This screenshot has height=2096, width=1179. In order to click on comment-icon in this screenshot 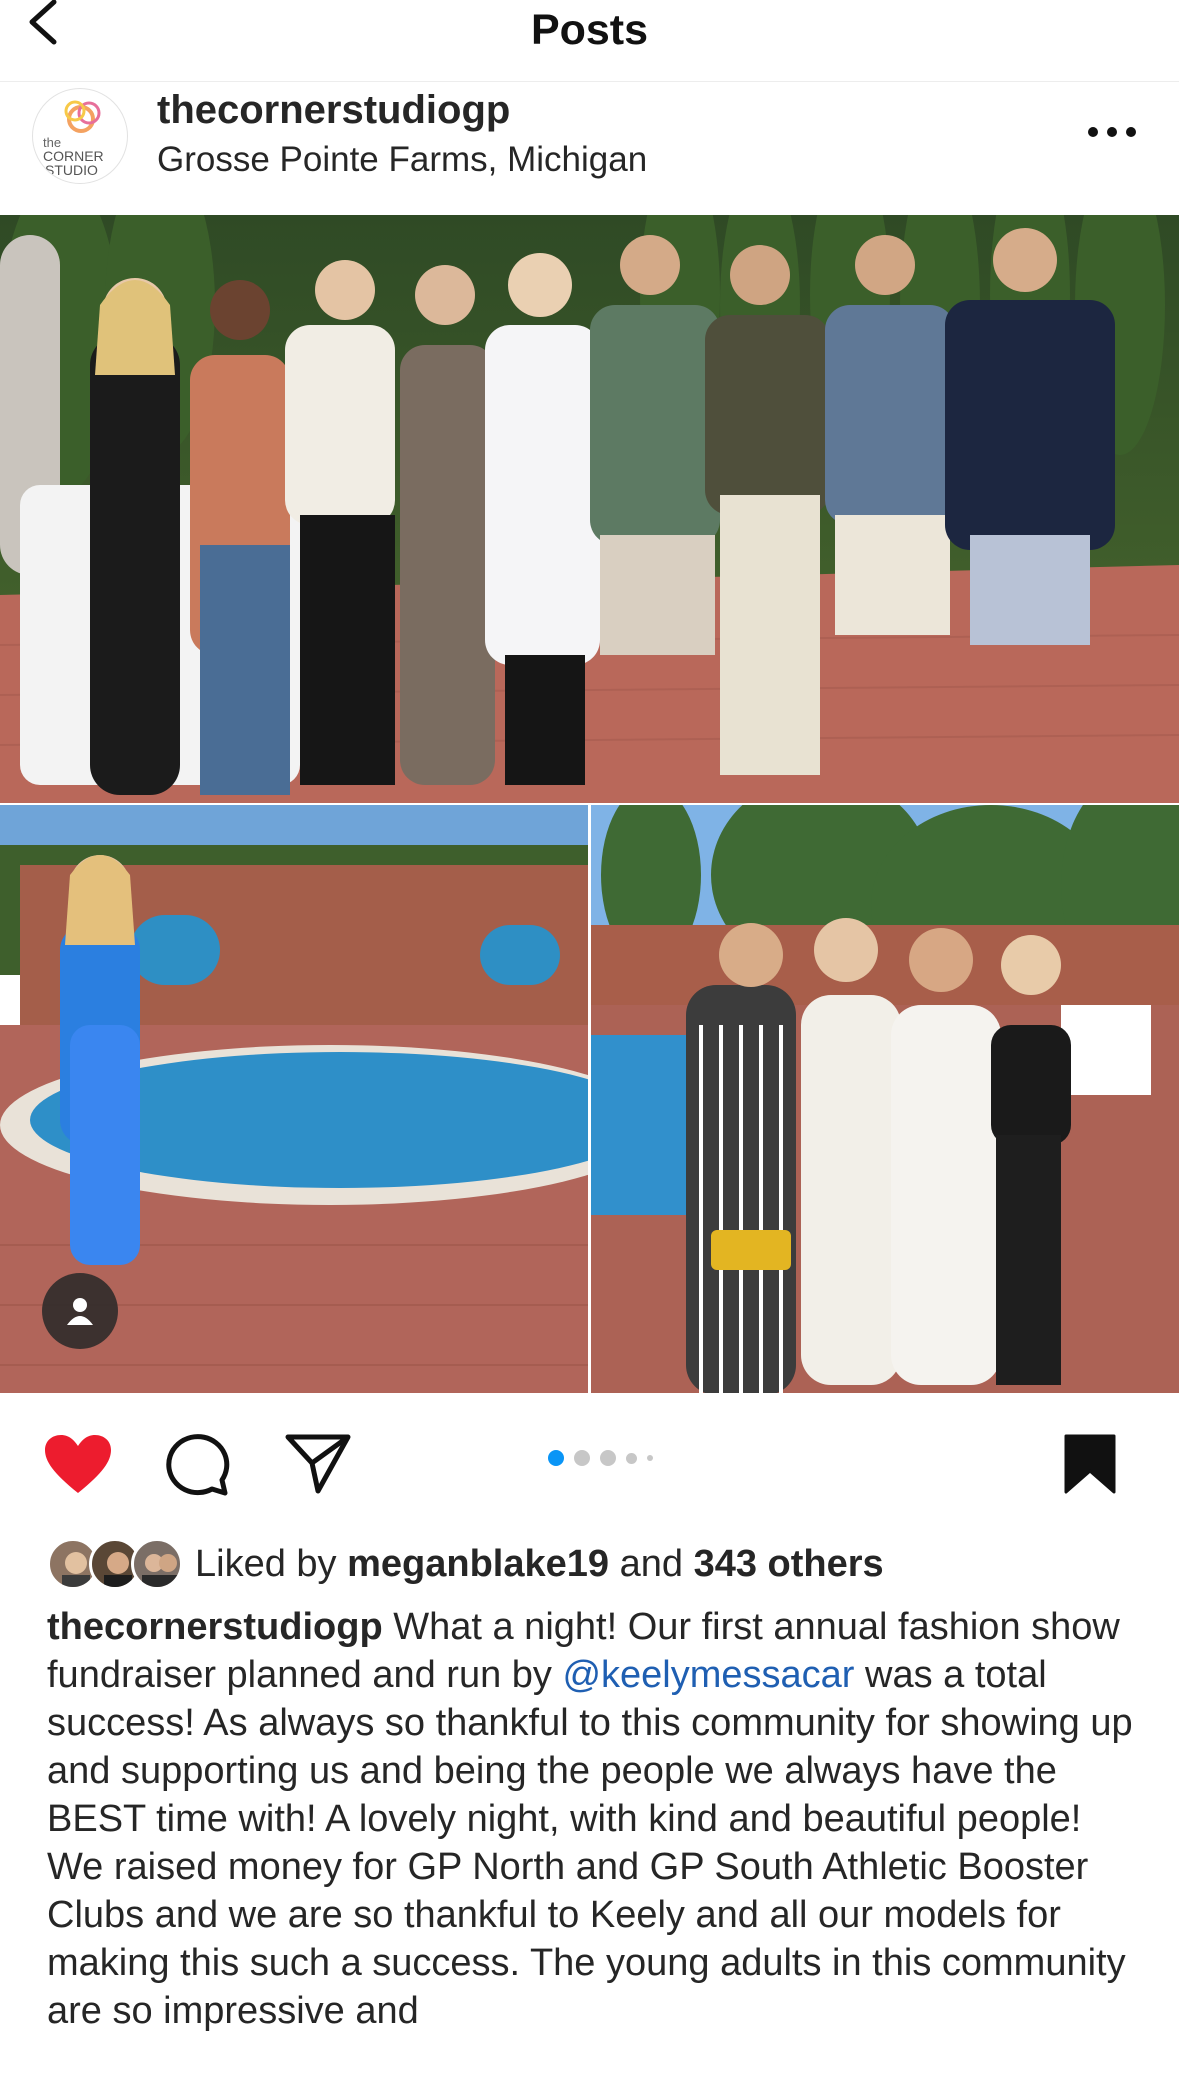, I will do `click(198, 1465)`.